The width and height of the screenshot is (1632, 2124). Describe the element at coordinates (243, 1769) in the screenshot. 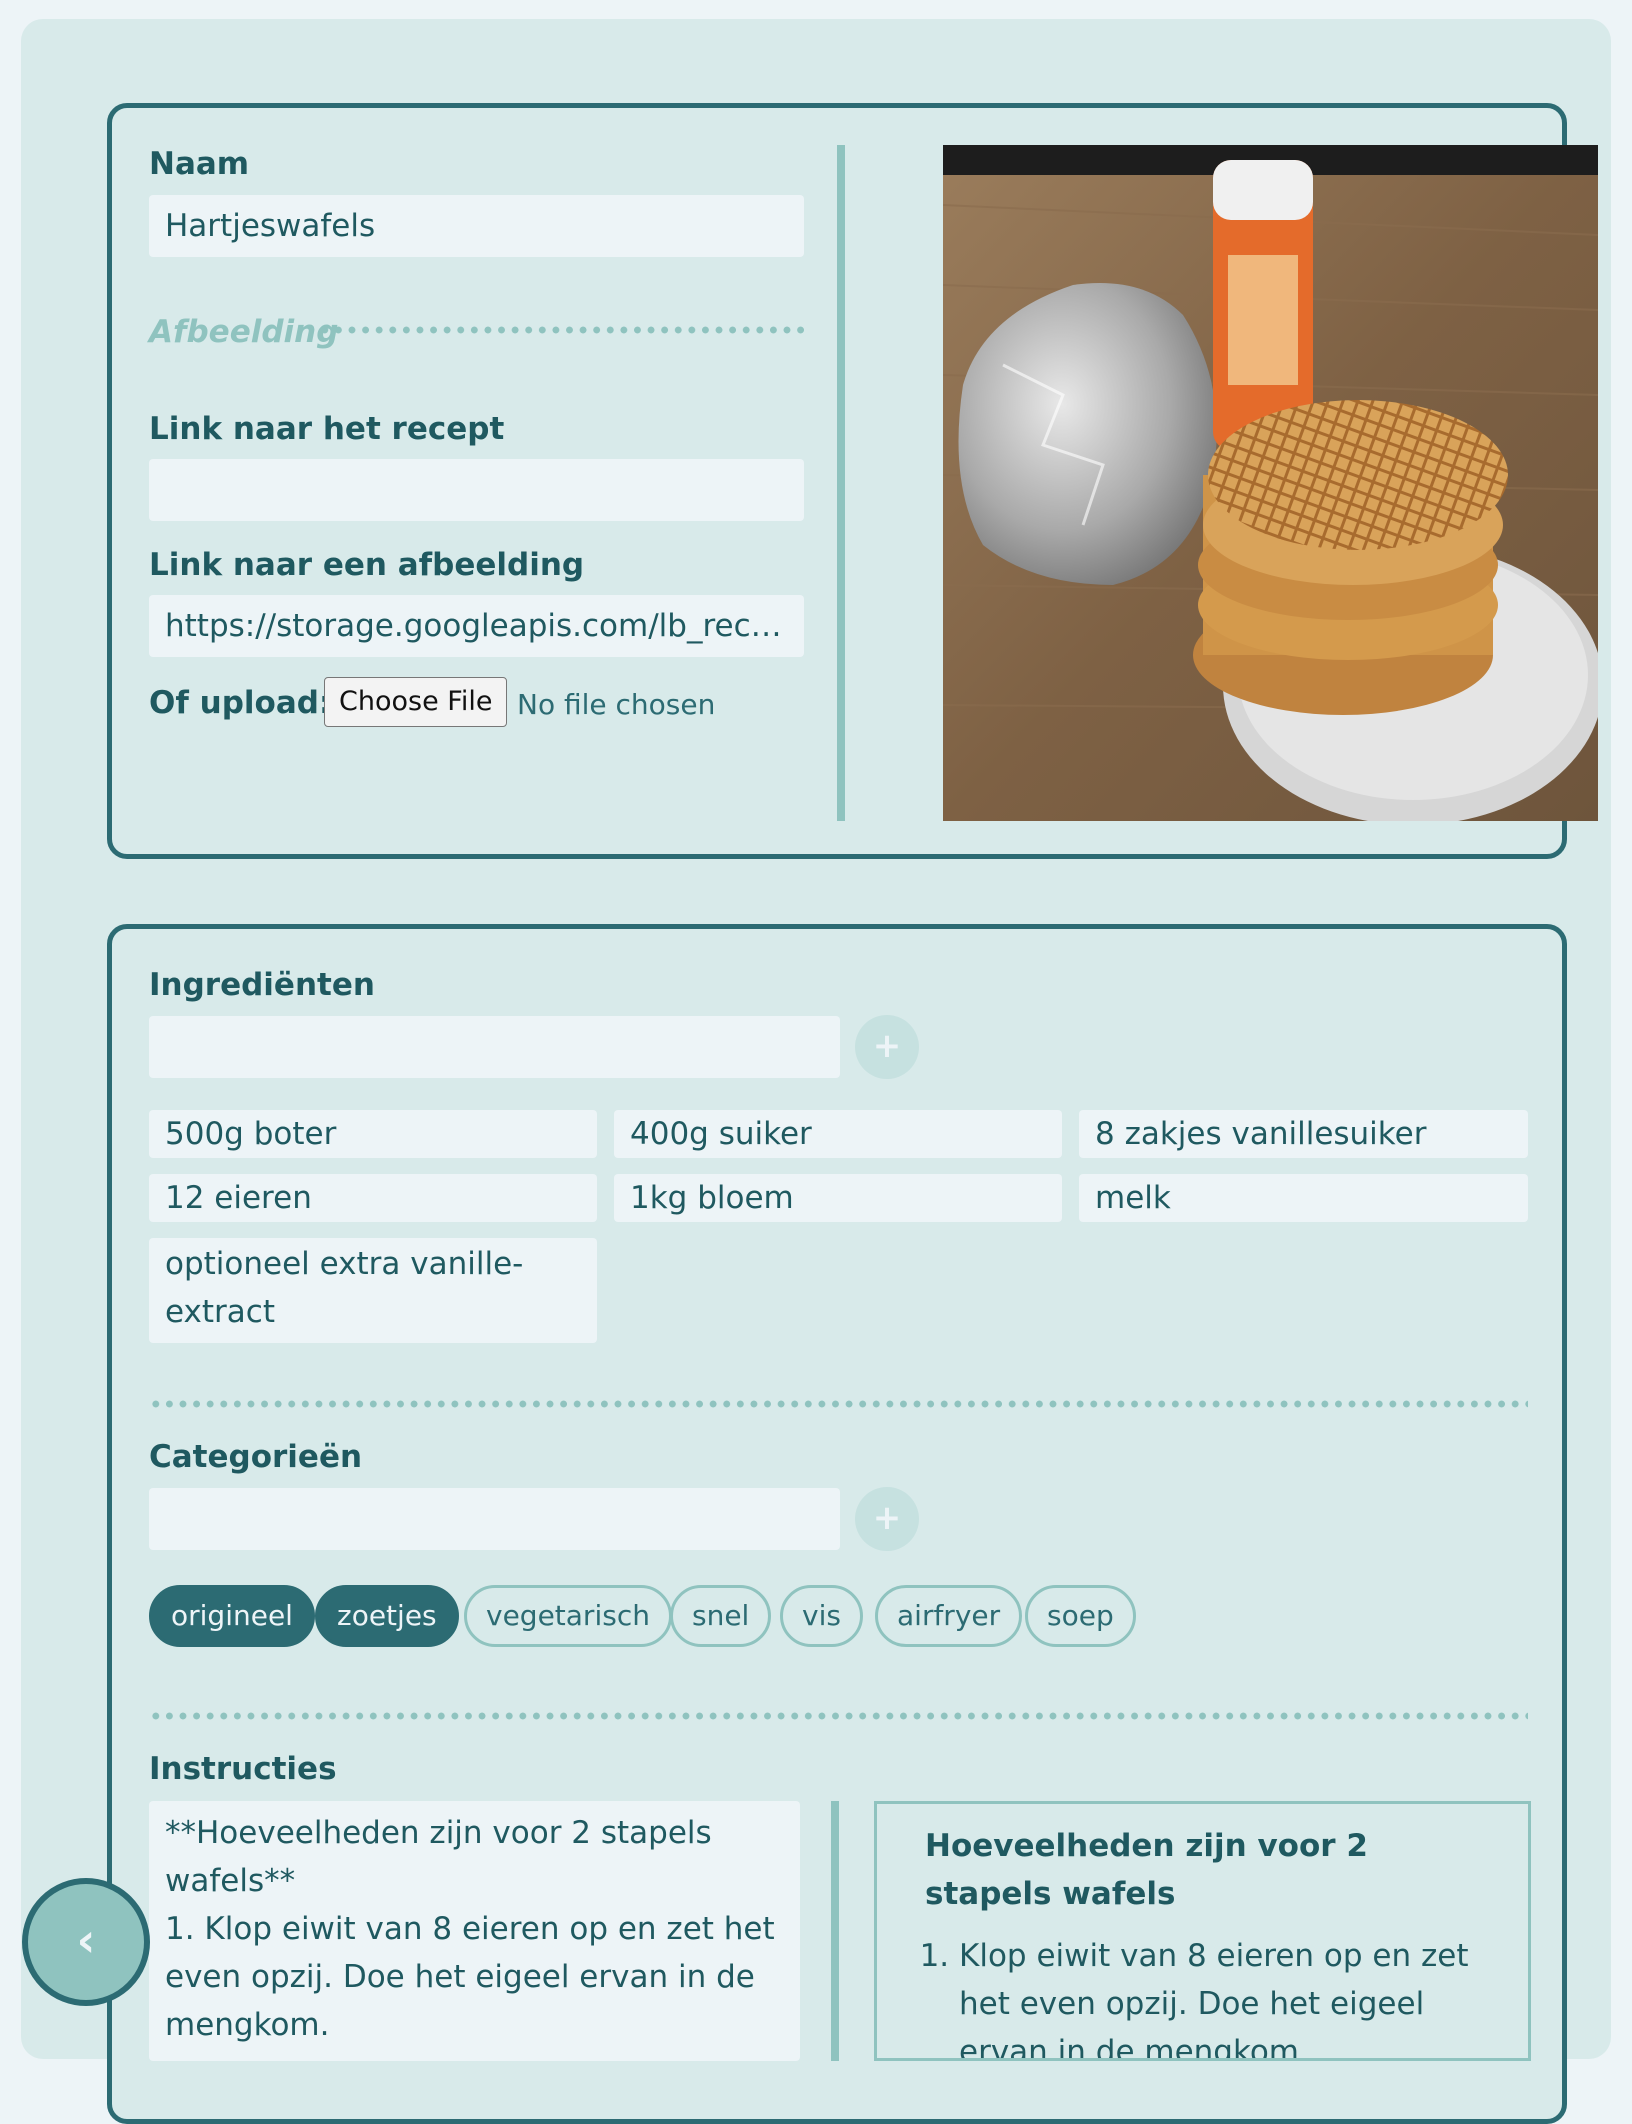

I see `instructions-label: Instructies` at that location.